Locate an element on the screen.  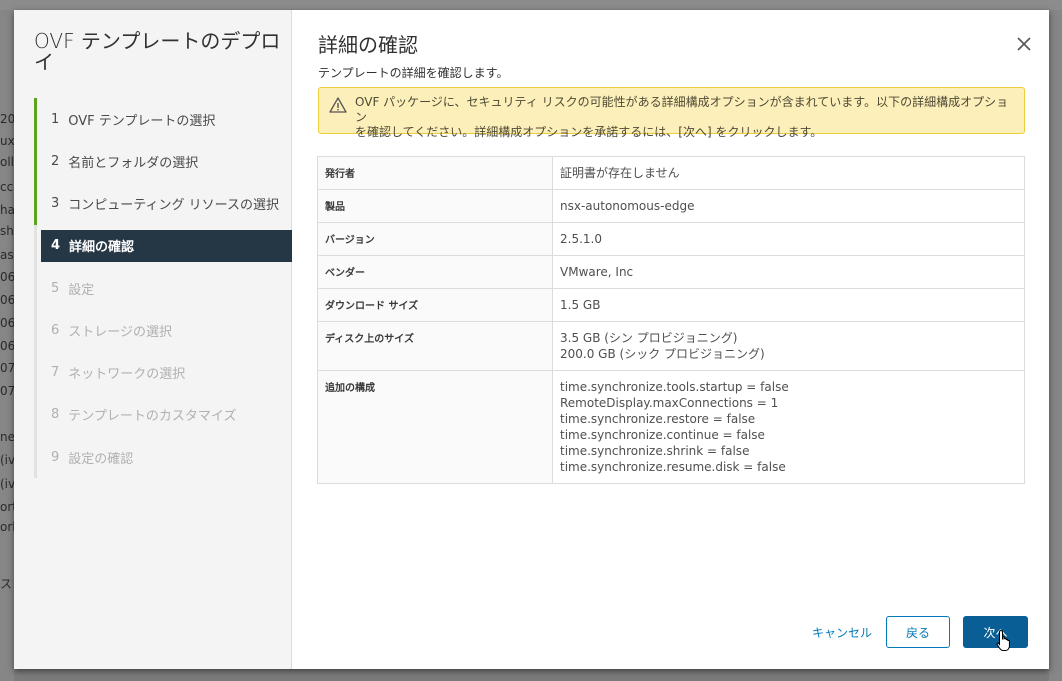
step-number: 1 is located at coordinates (55, 119).